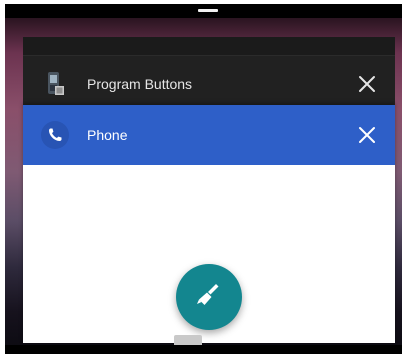 This screenshot has height=358, width=407. What do you see at coordinates (209, 46) in the screenshot?
I see `recent-card-stub` at bounding box center [209, 46].